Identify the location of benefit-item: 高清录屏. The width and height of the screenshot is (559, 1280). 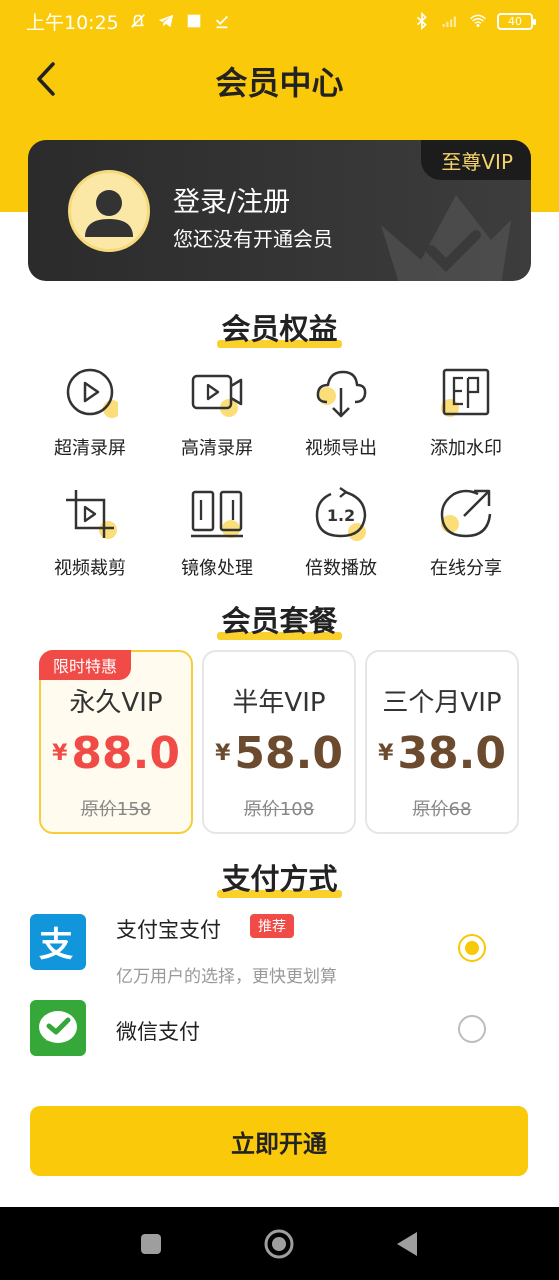
(217, 416).